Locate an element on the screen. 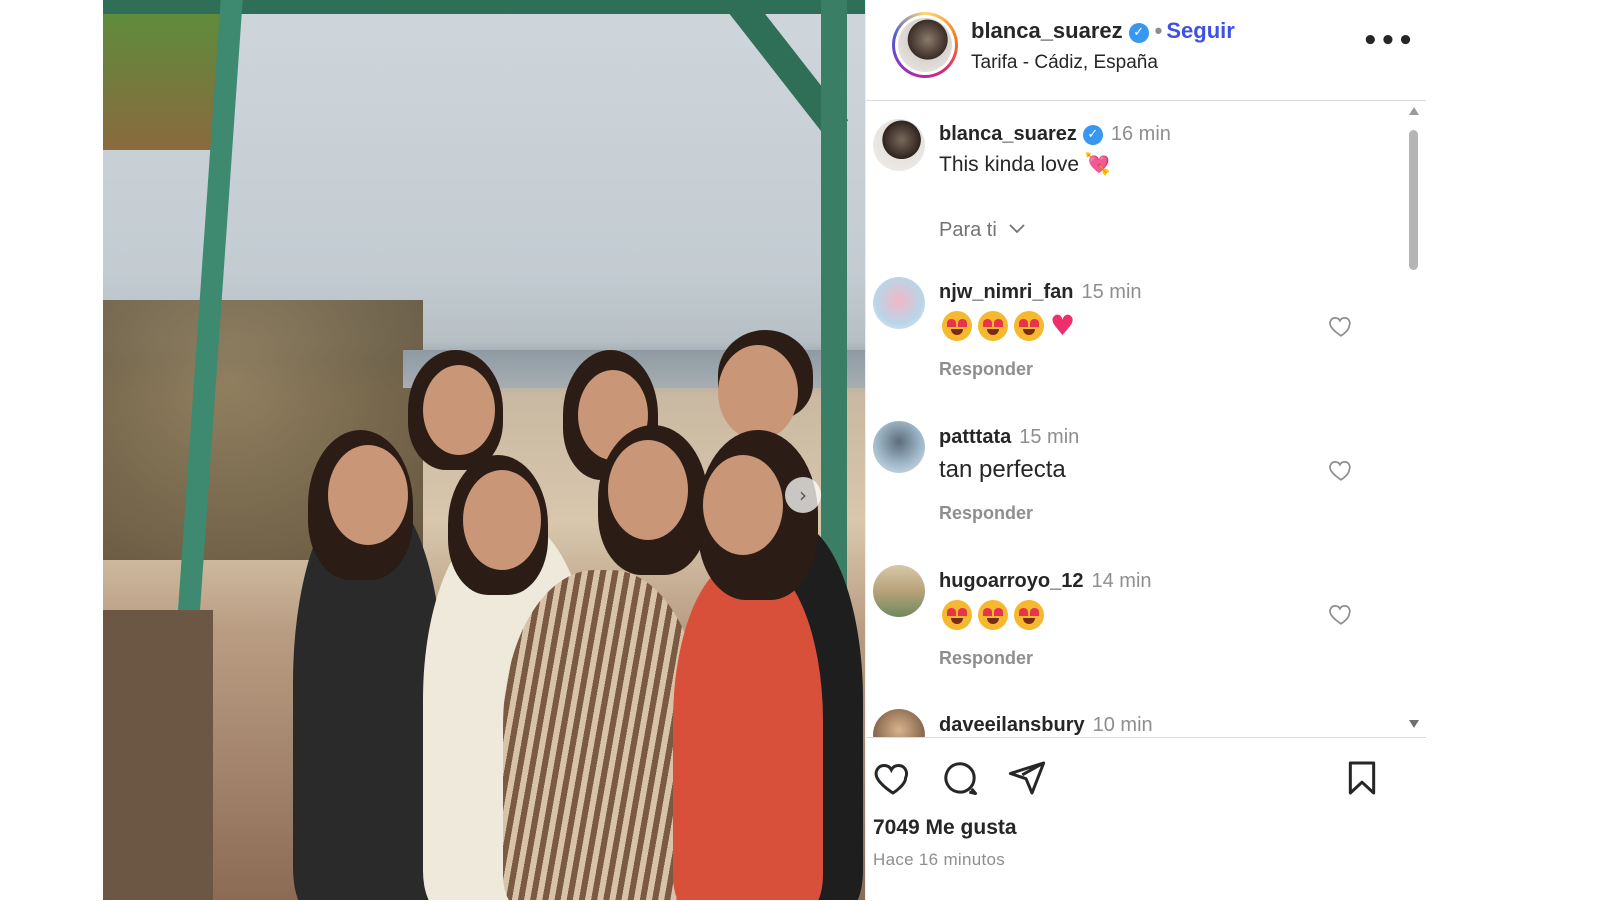 The height and width of the screenshot is (901, 1600). more-options-icon: ••• is located at coordinates (1388, 41).